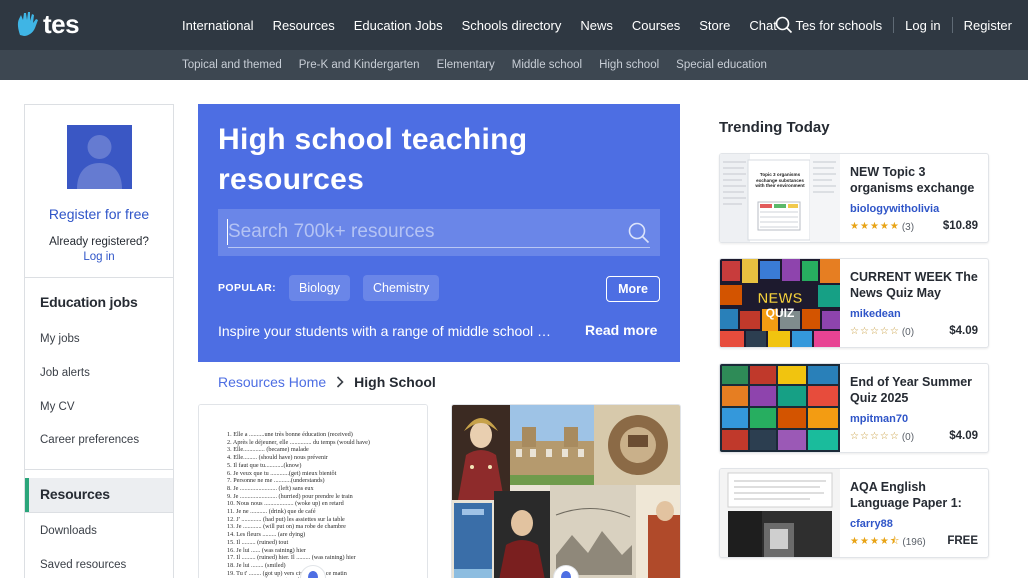  I want to click on sidebar-item-job-alerts: Job alerts, so click(65, 373).